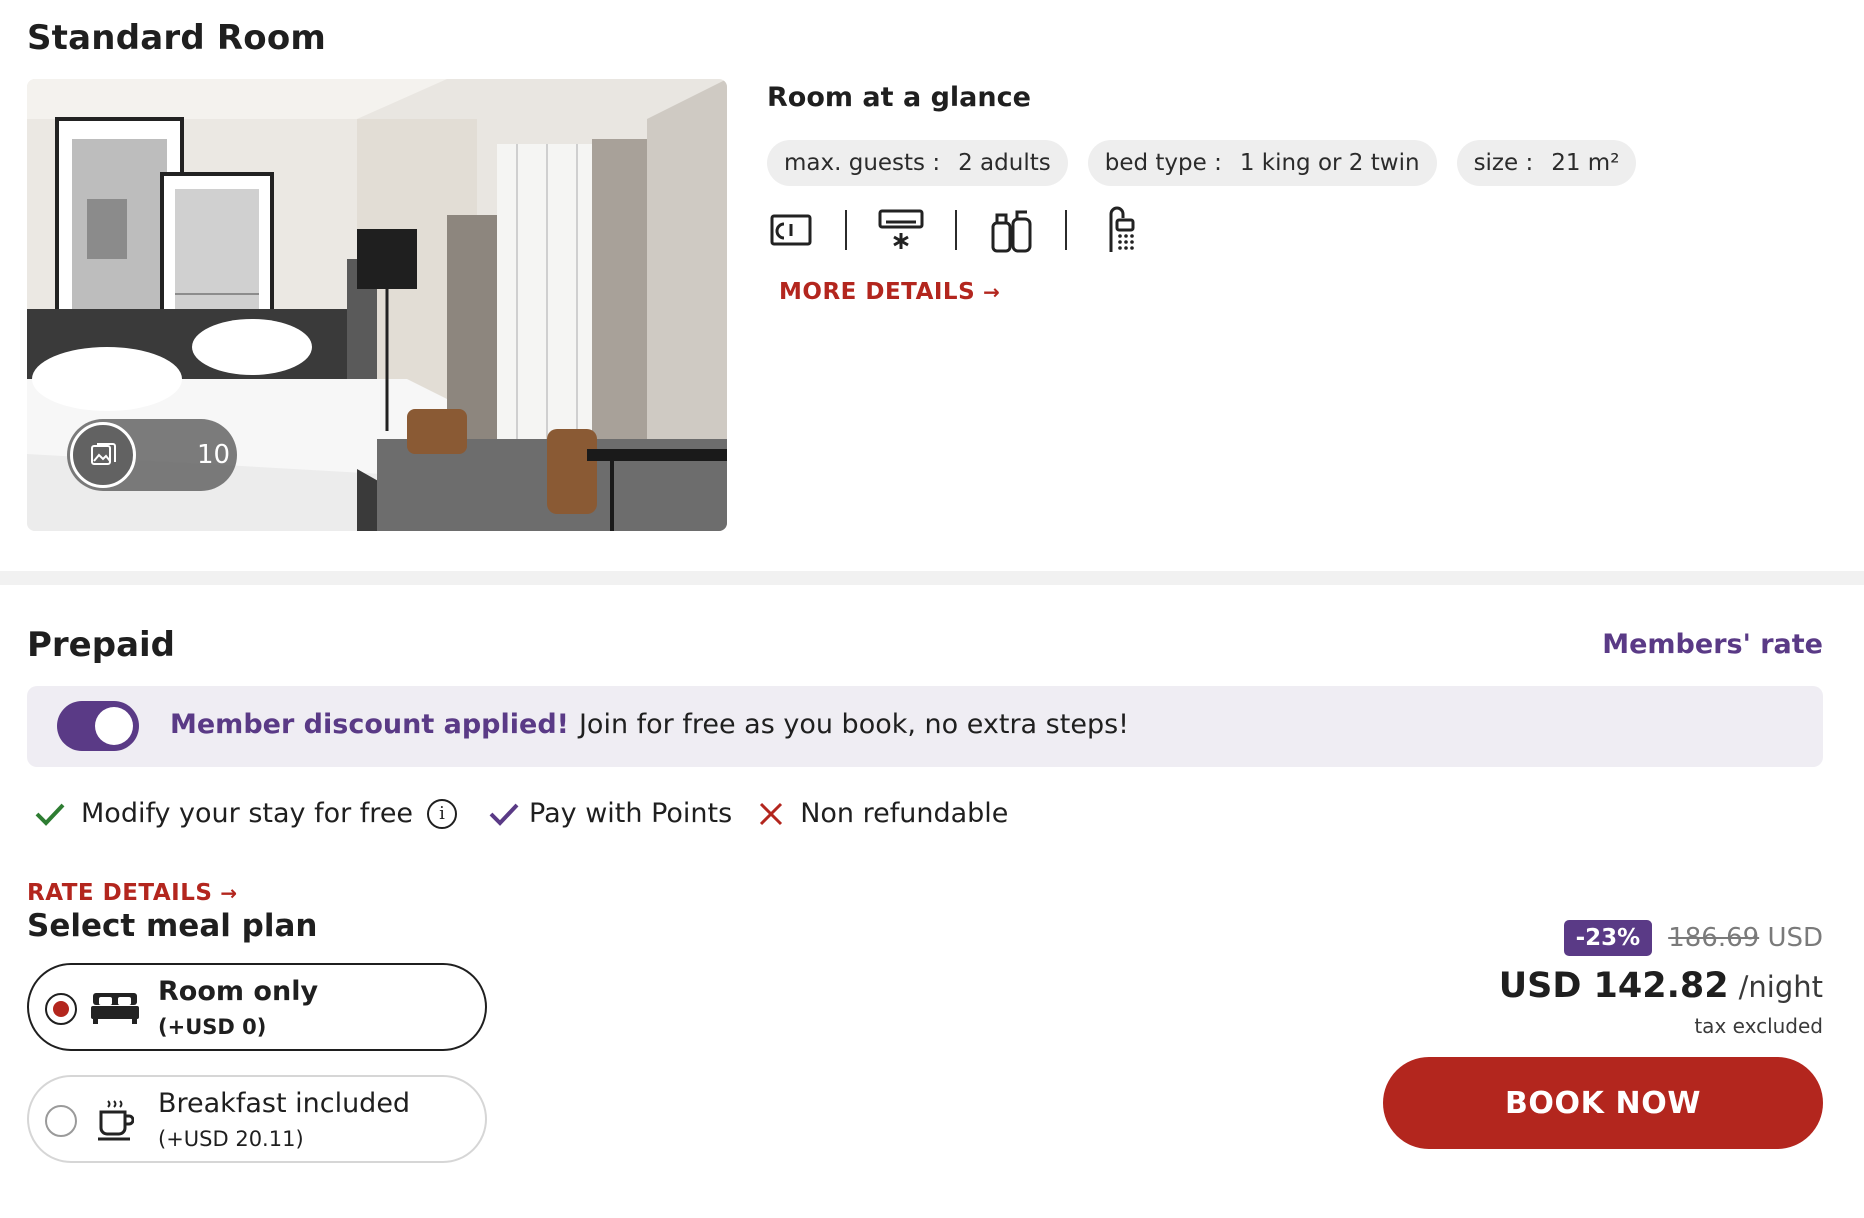  I want to click on chip-value: 2 adults, so click(1004, 163).